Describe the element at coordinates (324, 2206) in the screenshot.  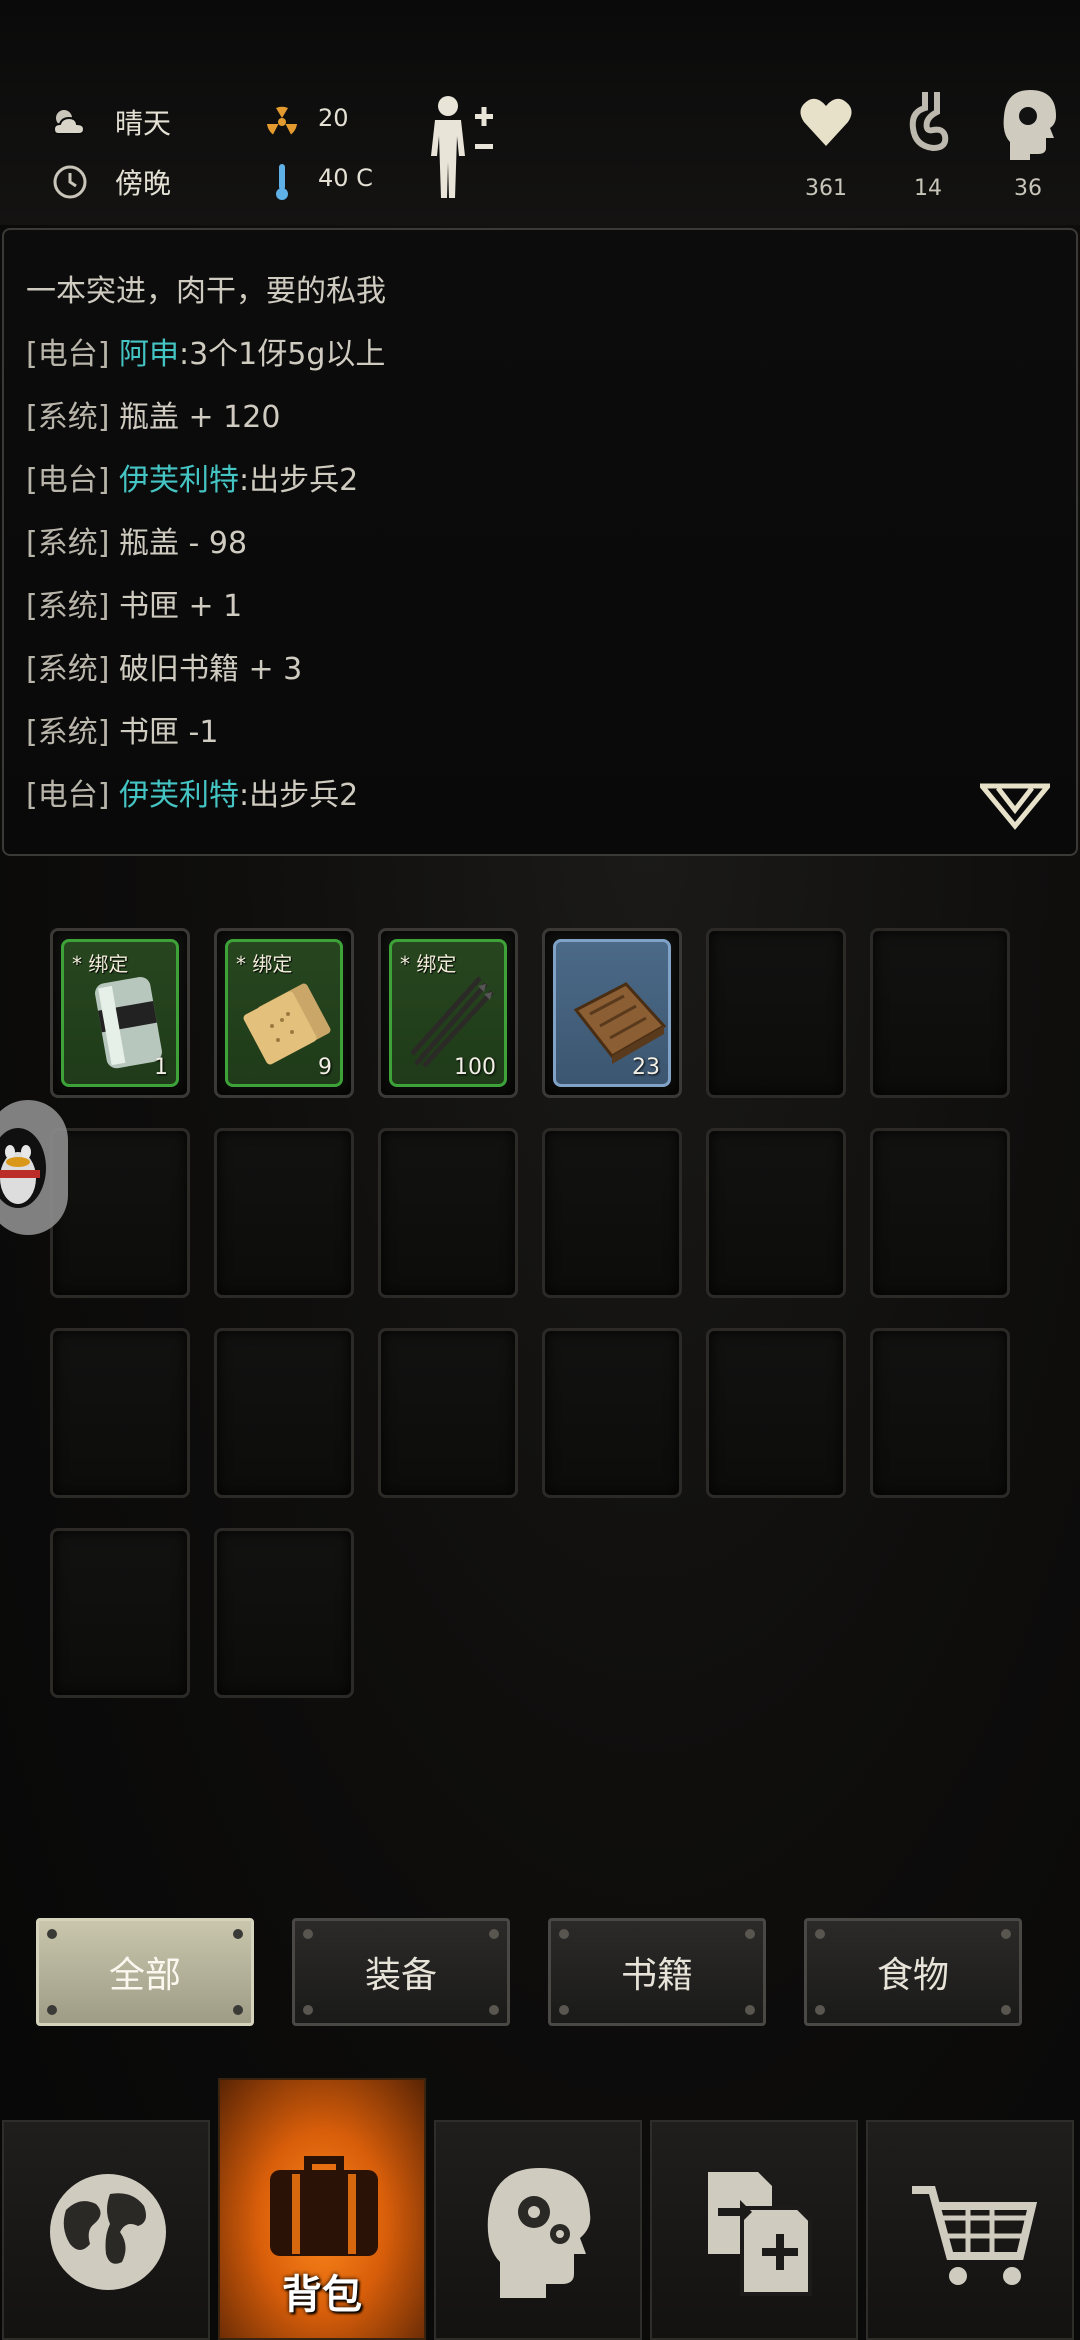
I see `backpack-icon` at that location.